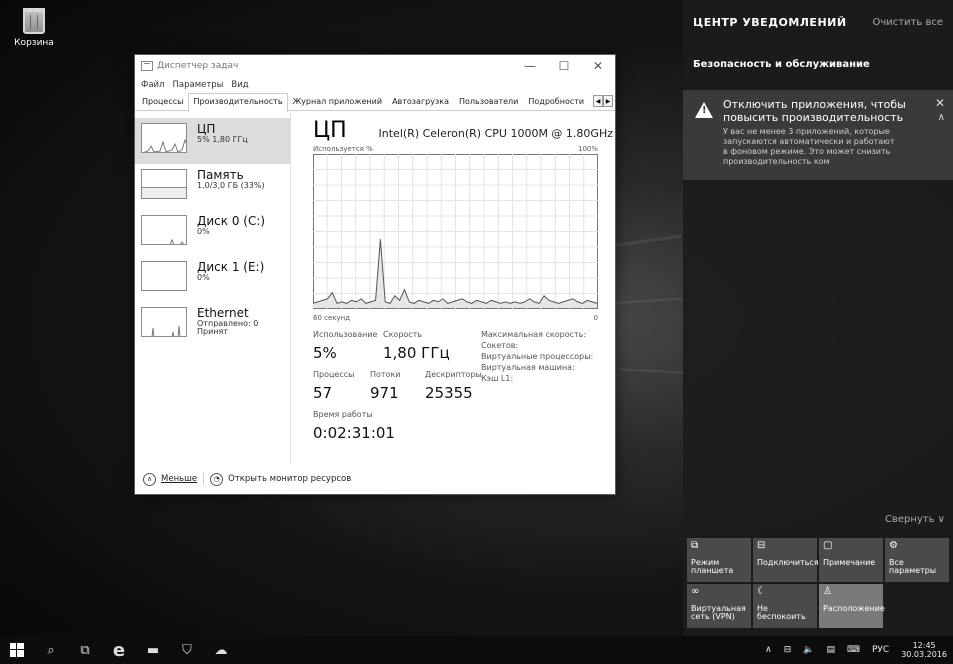 This screenshot has height=664, width=953. I want to click on recycle-bin-icon, so click(34, 21).